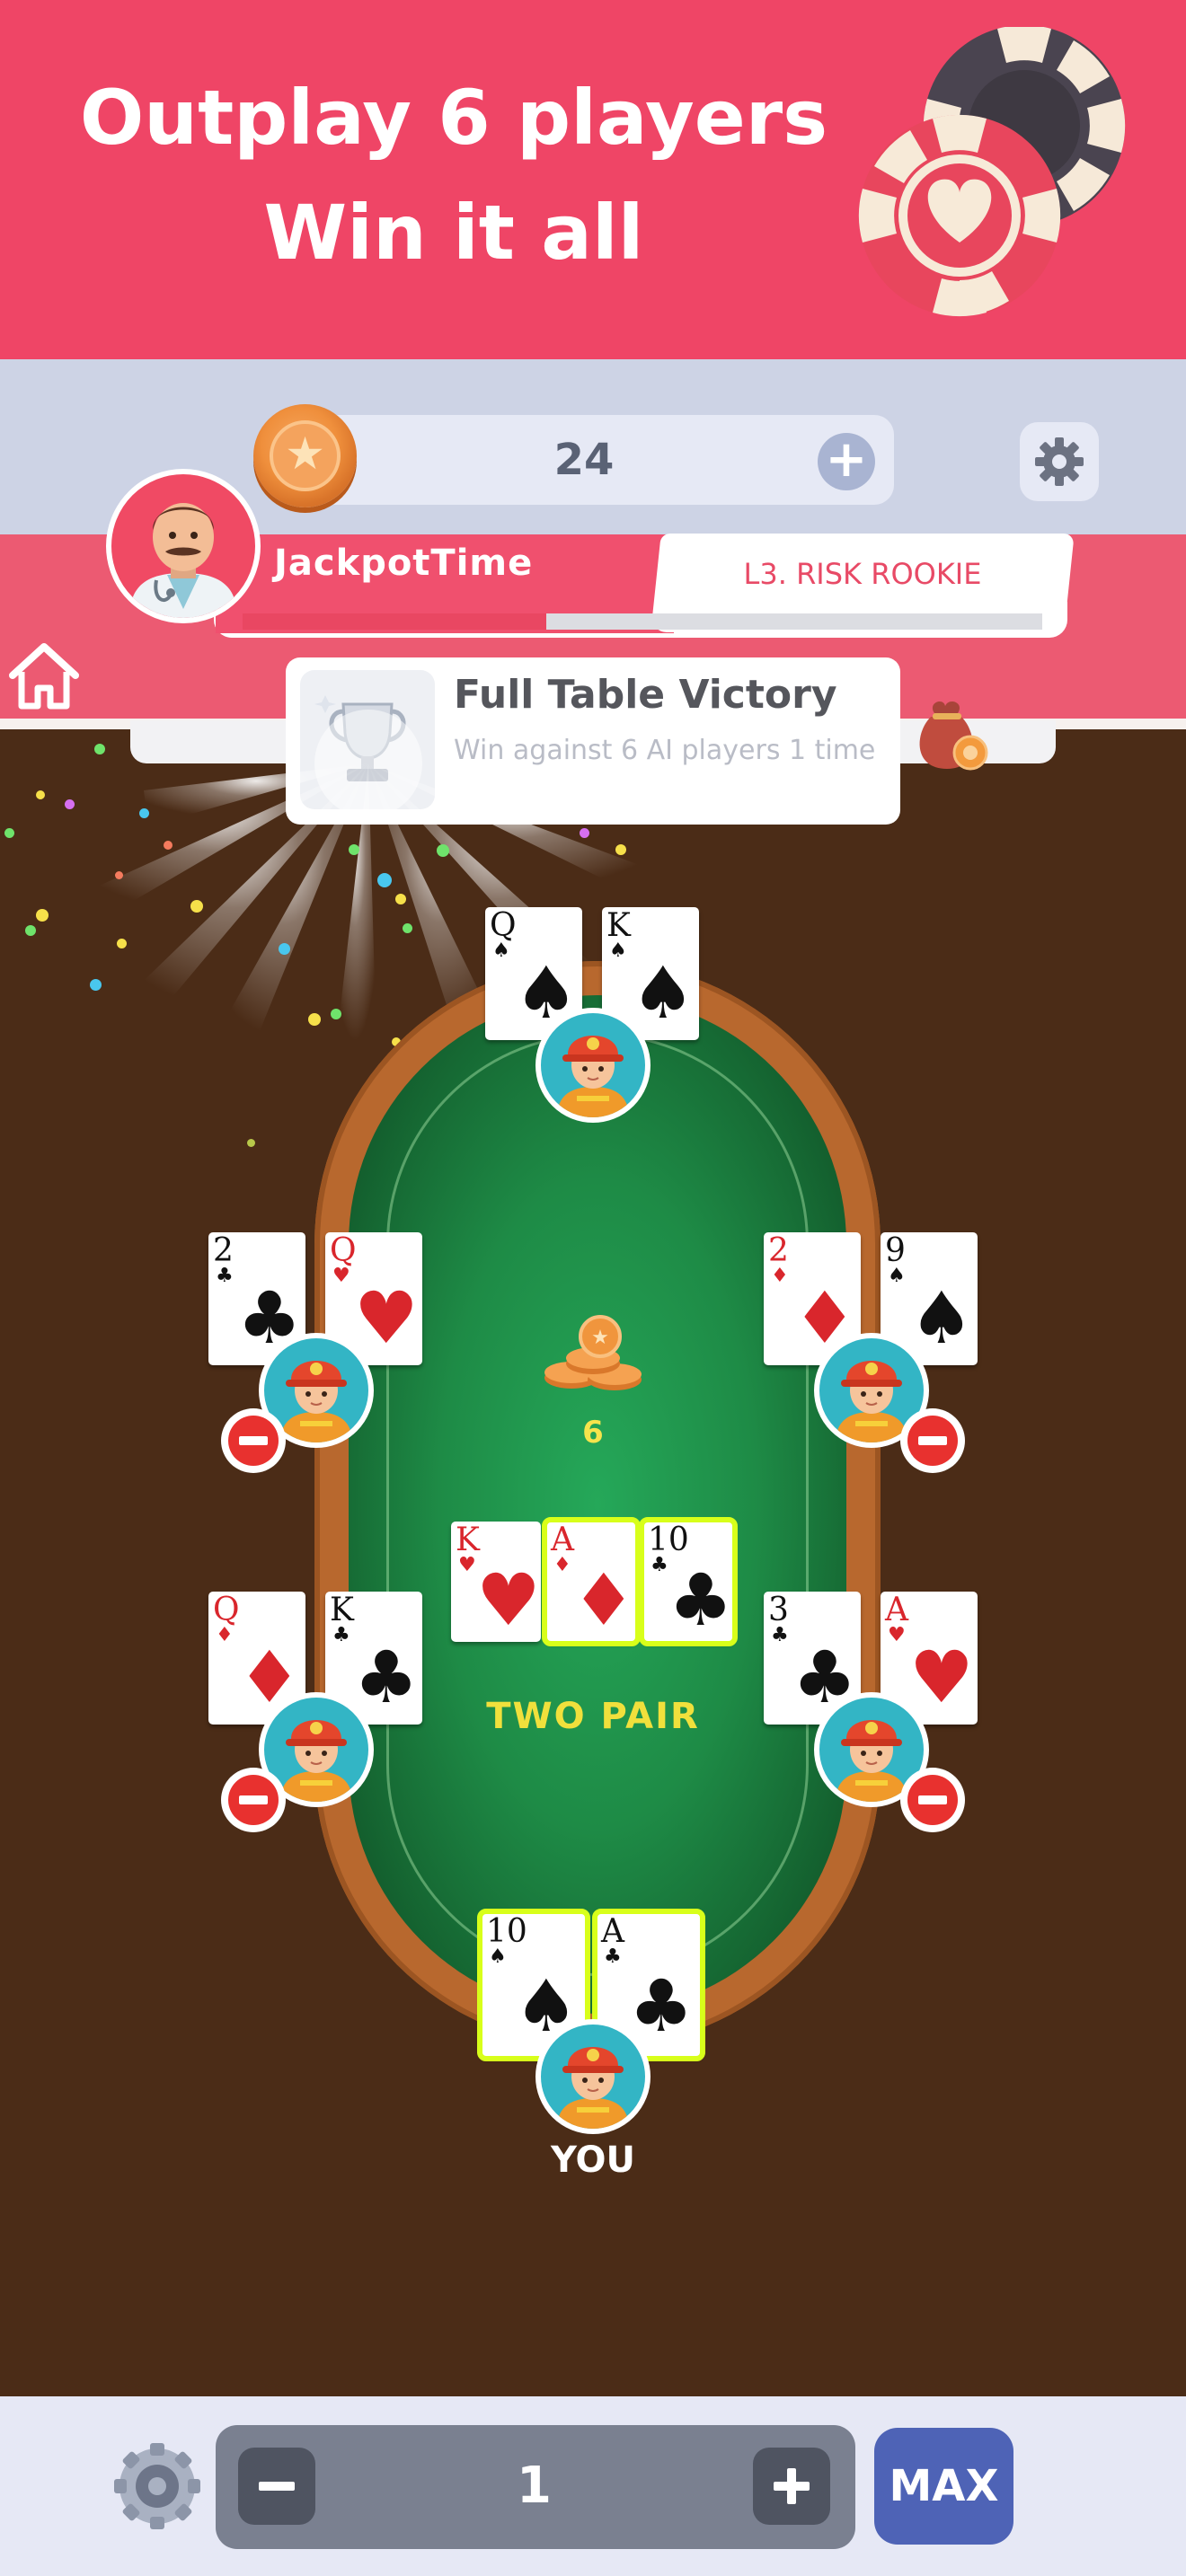 The width and height of the screenshot is (1186, 2576). What do you see at coordinates (862, 574) in the screenshot?
I see `rank-label: L3. RISK ROOKIE` at bounding box center [862, 574].